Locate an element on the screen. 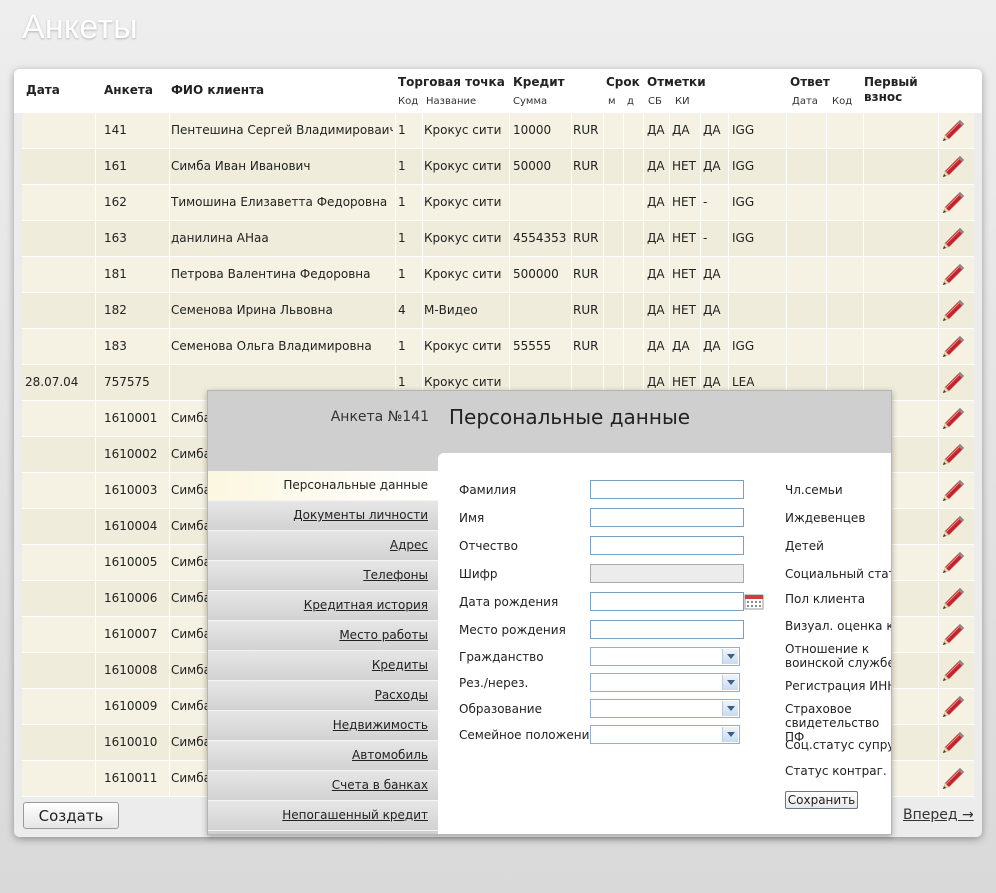 The height and width of the screenshot is (893, 996). cell-credit-sum: 10000 is located at coordinates (532, 130).